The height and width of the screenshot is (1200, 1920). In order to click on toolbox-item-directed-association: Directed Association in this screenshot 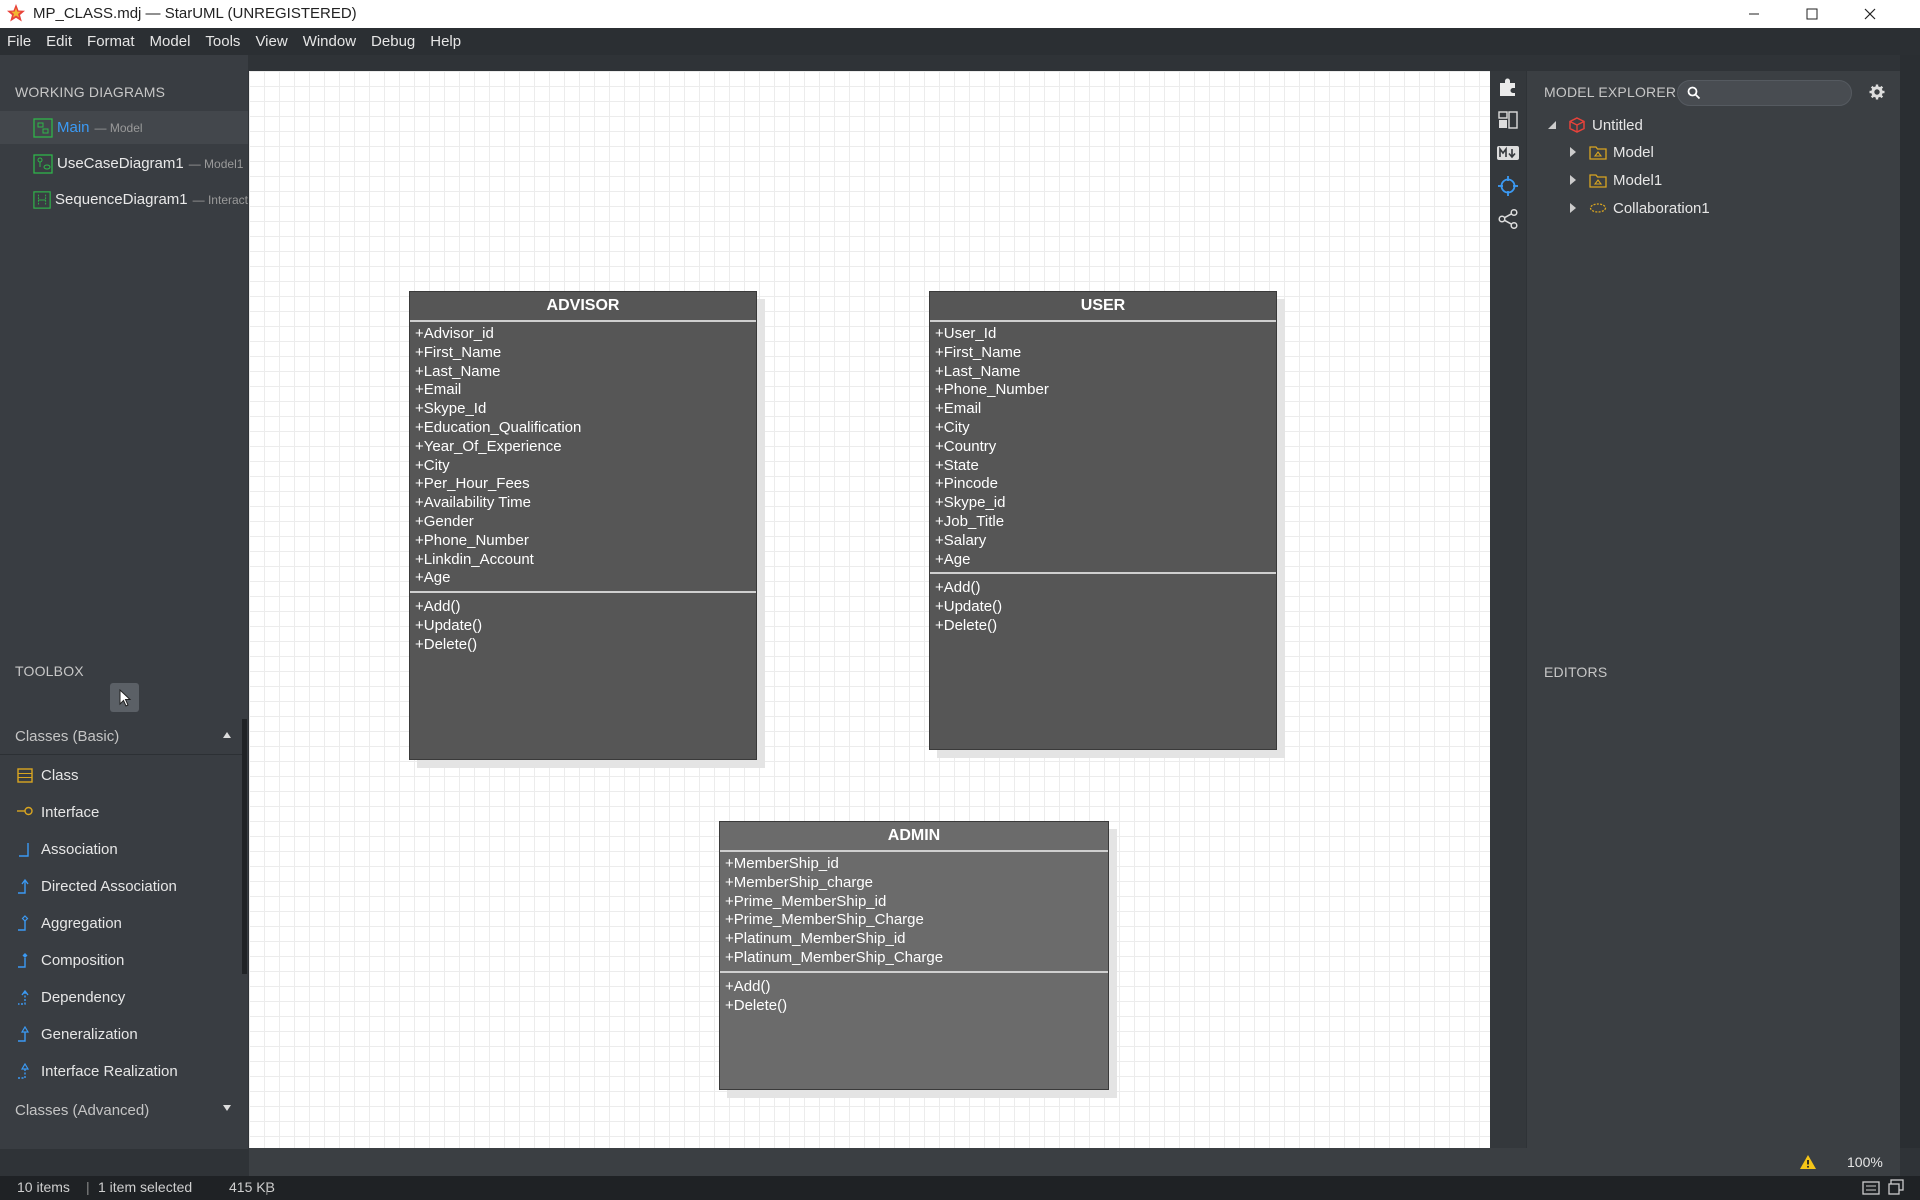, I will do `click(122, 886)`.